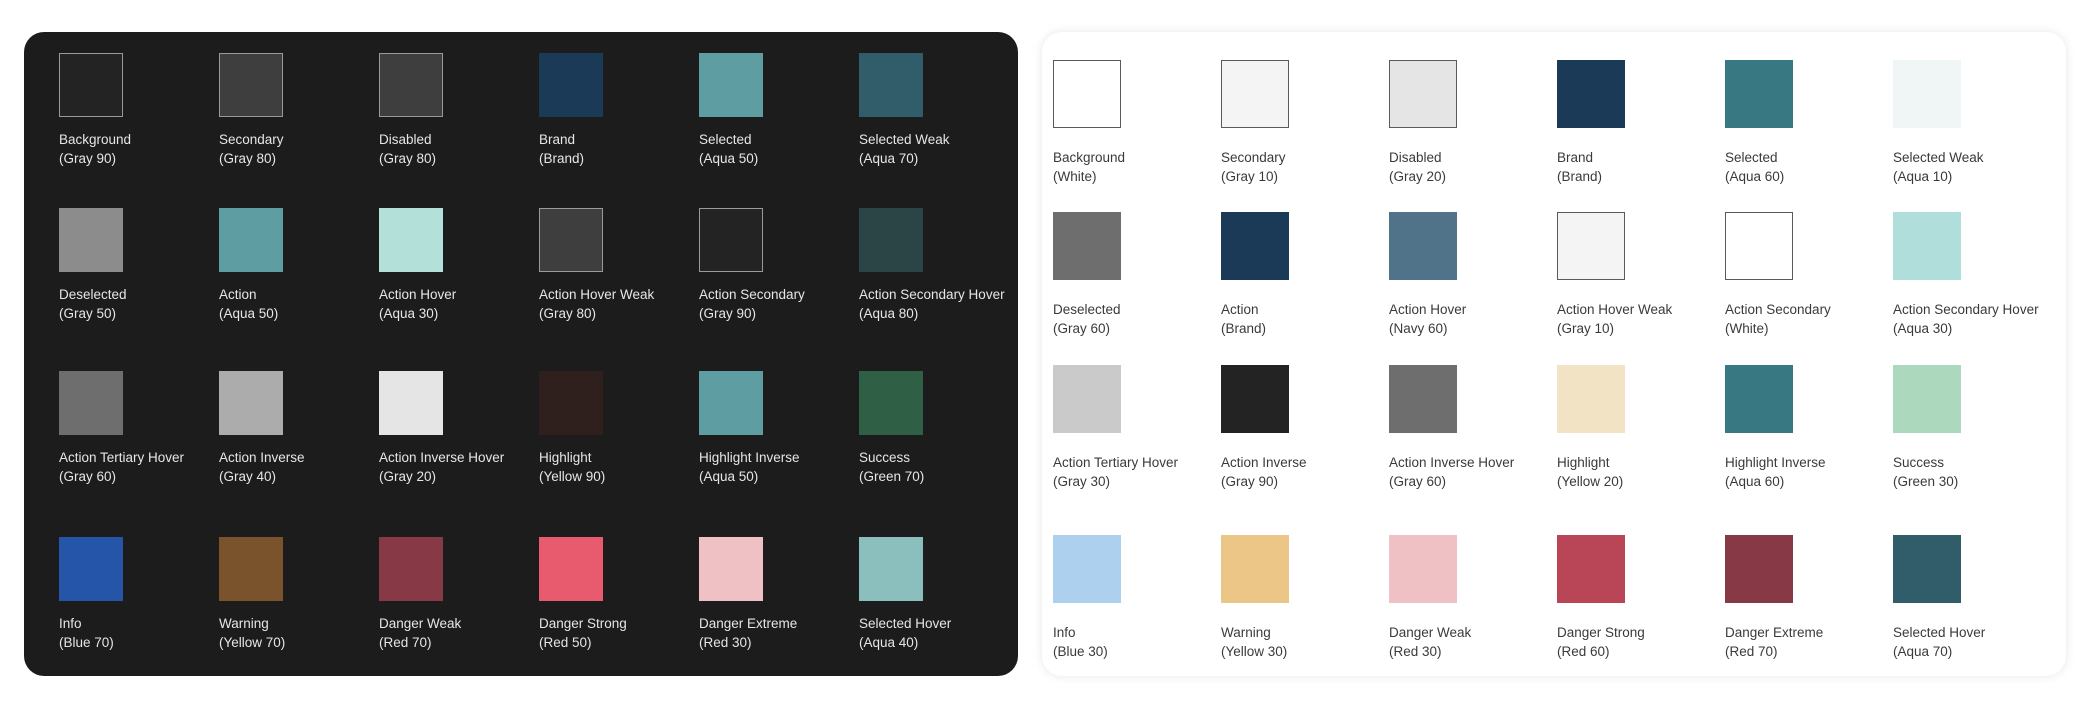 The image size is (2096, 708). Describe the element at coordinates (1809, 642) in the screenshot. I see `token-label: Danger Extreme (Red 70)` at that location.